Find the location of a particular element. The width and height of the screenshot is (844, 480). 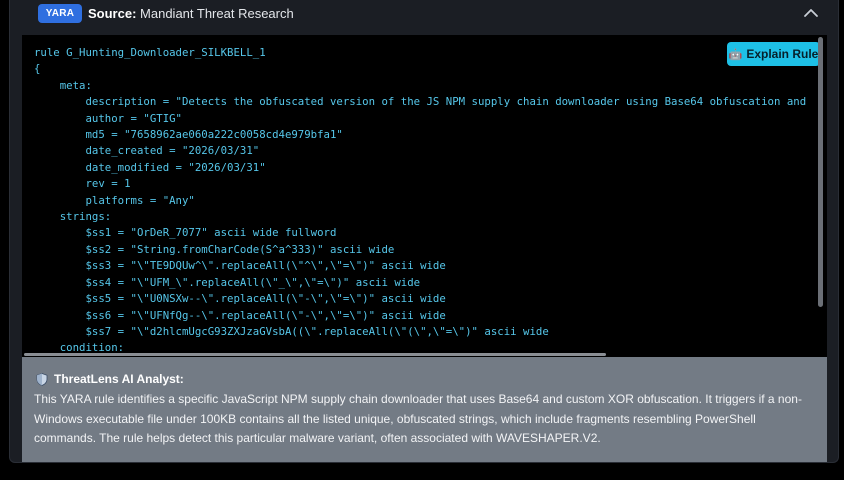

code-line: date_modified = "2026/03/31" is located at coordinates (150, 167).